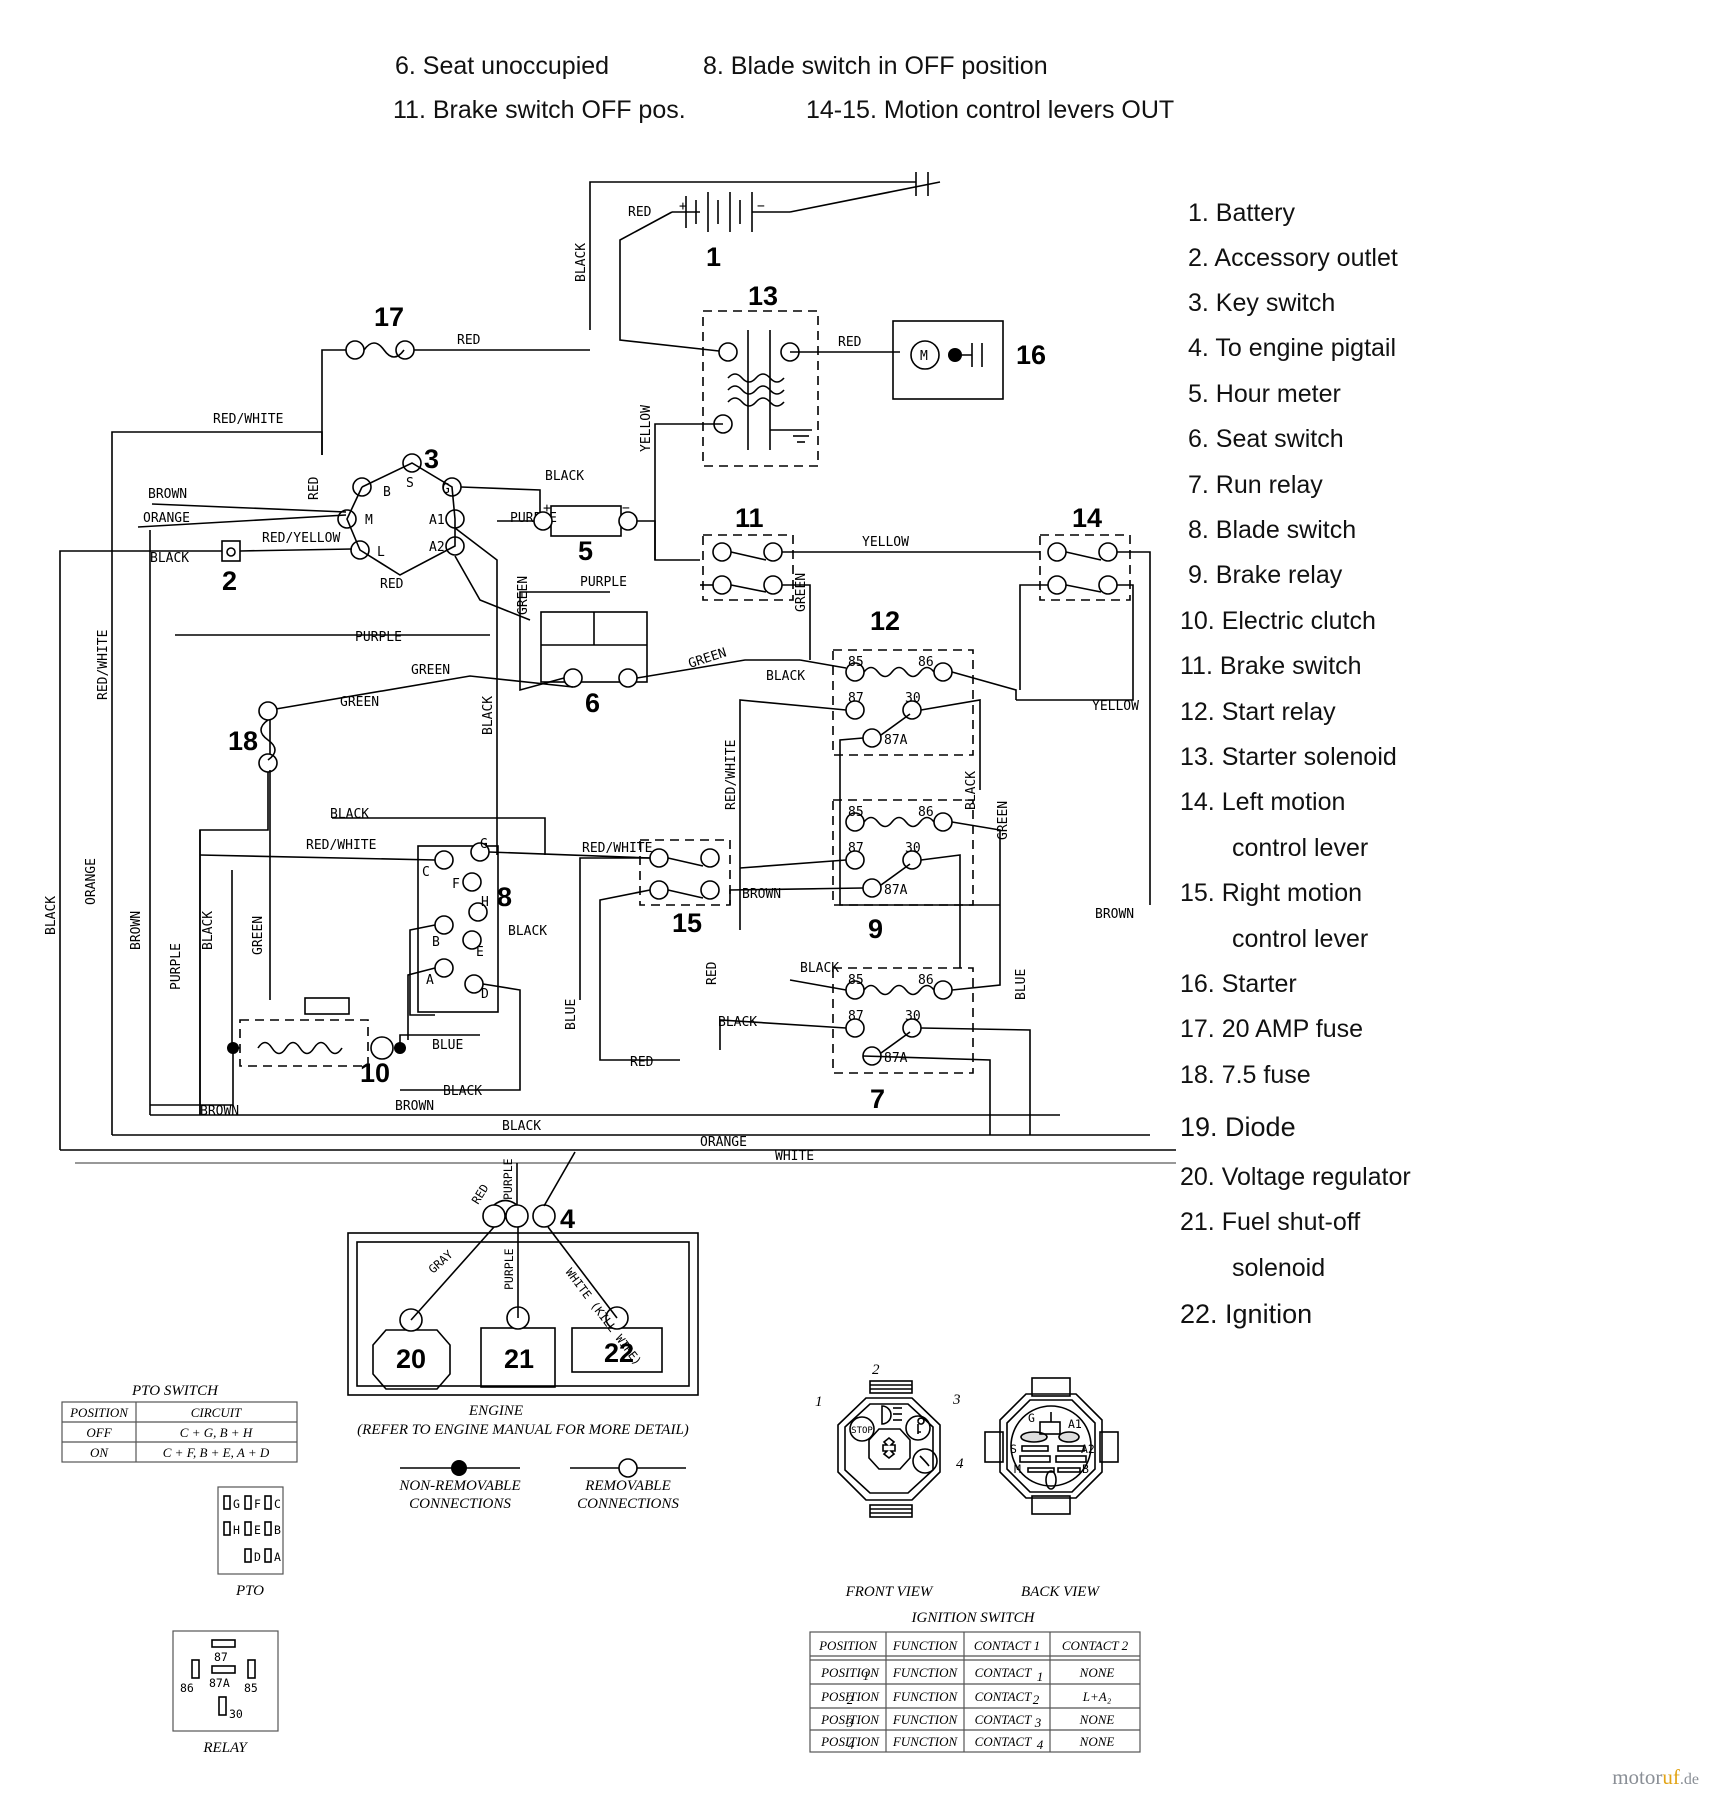 This screenshot has width=1713, height=1800. What do you see at coordinates (456, 884) in the screenshot?
I see `svg-text: F` at bounding box center [456, 884].